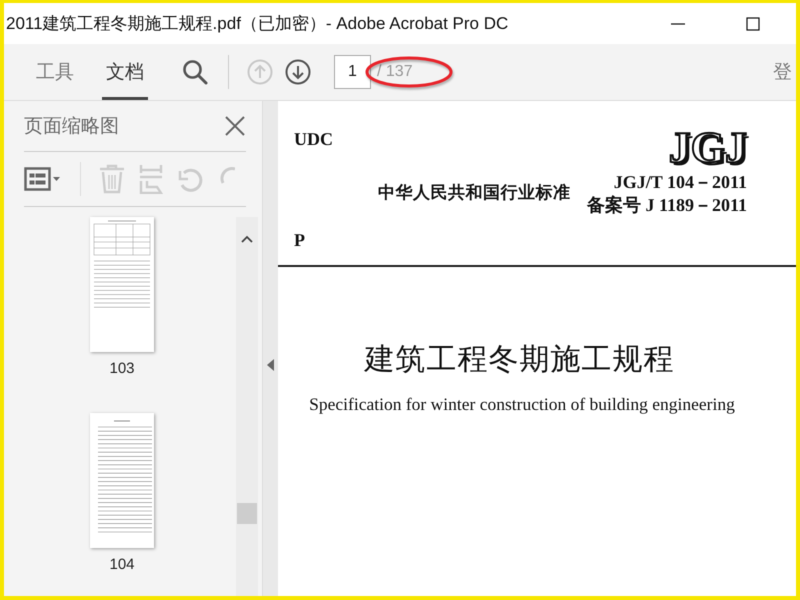  I want to click on next-page-icon, so click(298, 72).